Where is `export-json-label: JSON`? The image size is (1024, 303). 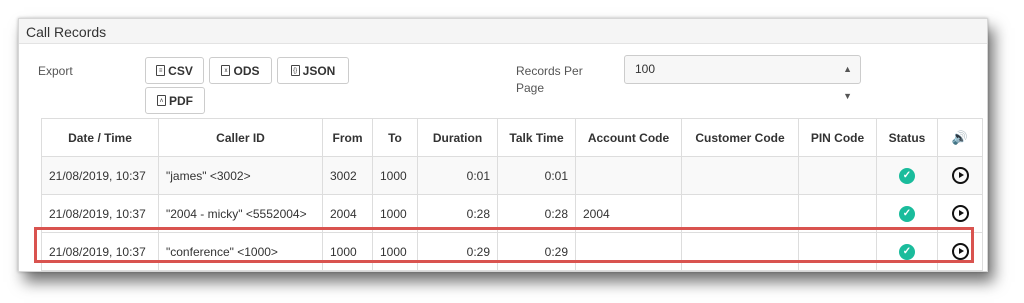 export-json-label: JSON is located at coordinates (319, 70).